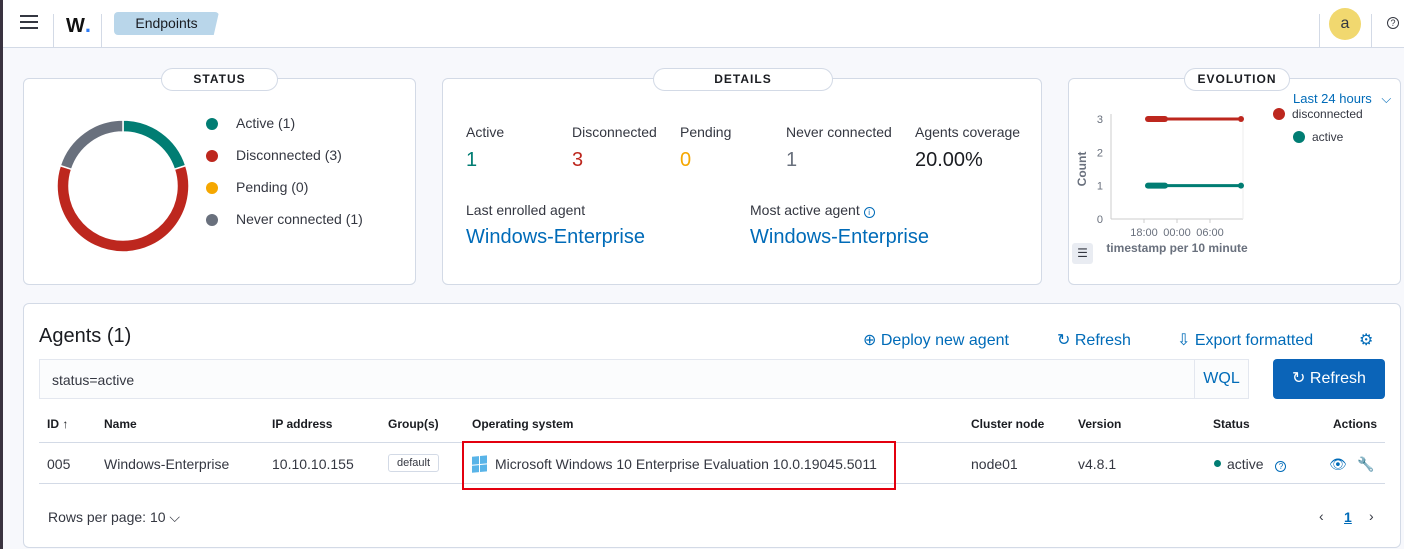 The height and width of the screenshot is (549, 1404). I want to click on stat-label: Disconnected, so click(614, 132).